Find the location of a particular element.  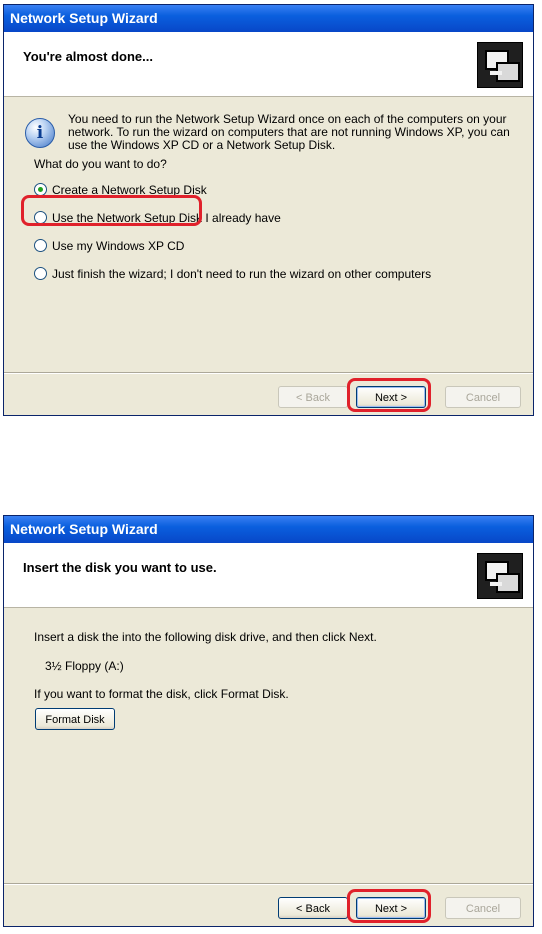

question-label: What do you want to do? is located at coordinates (100, 164).